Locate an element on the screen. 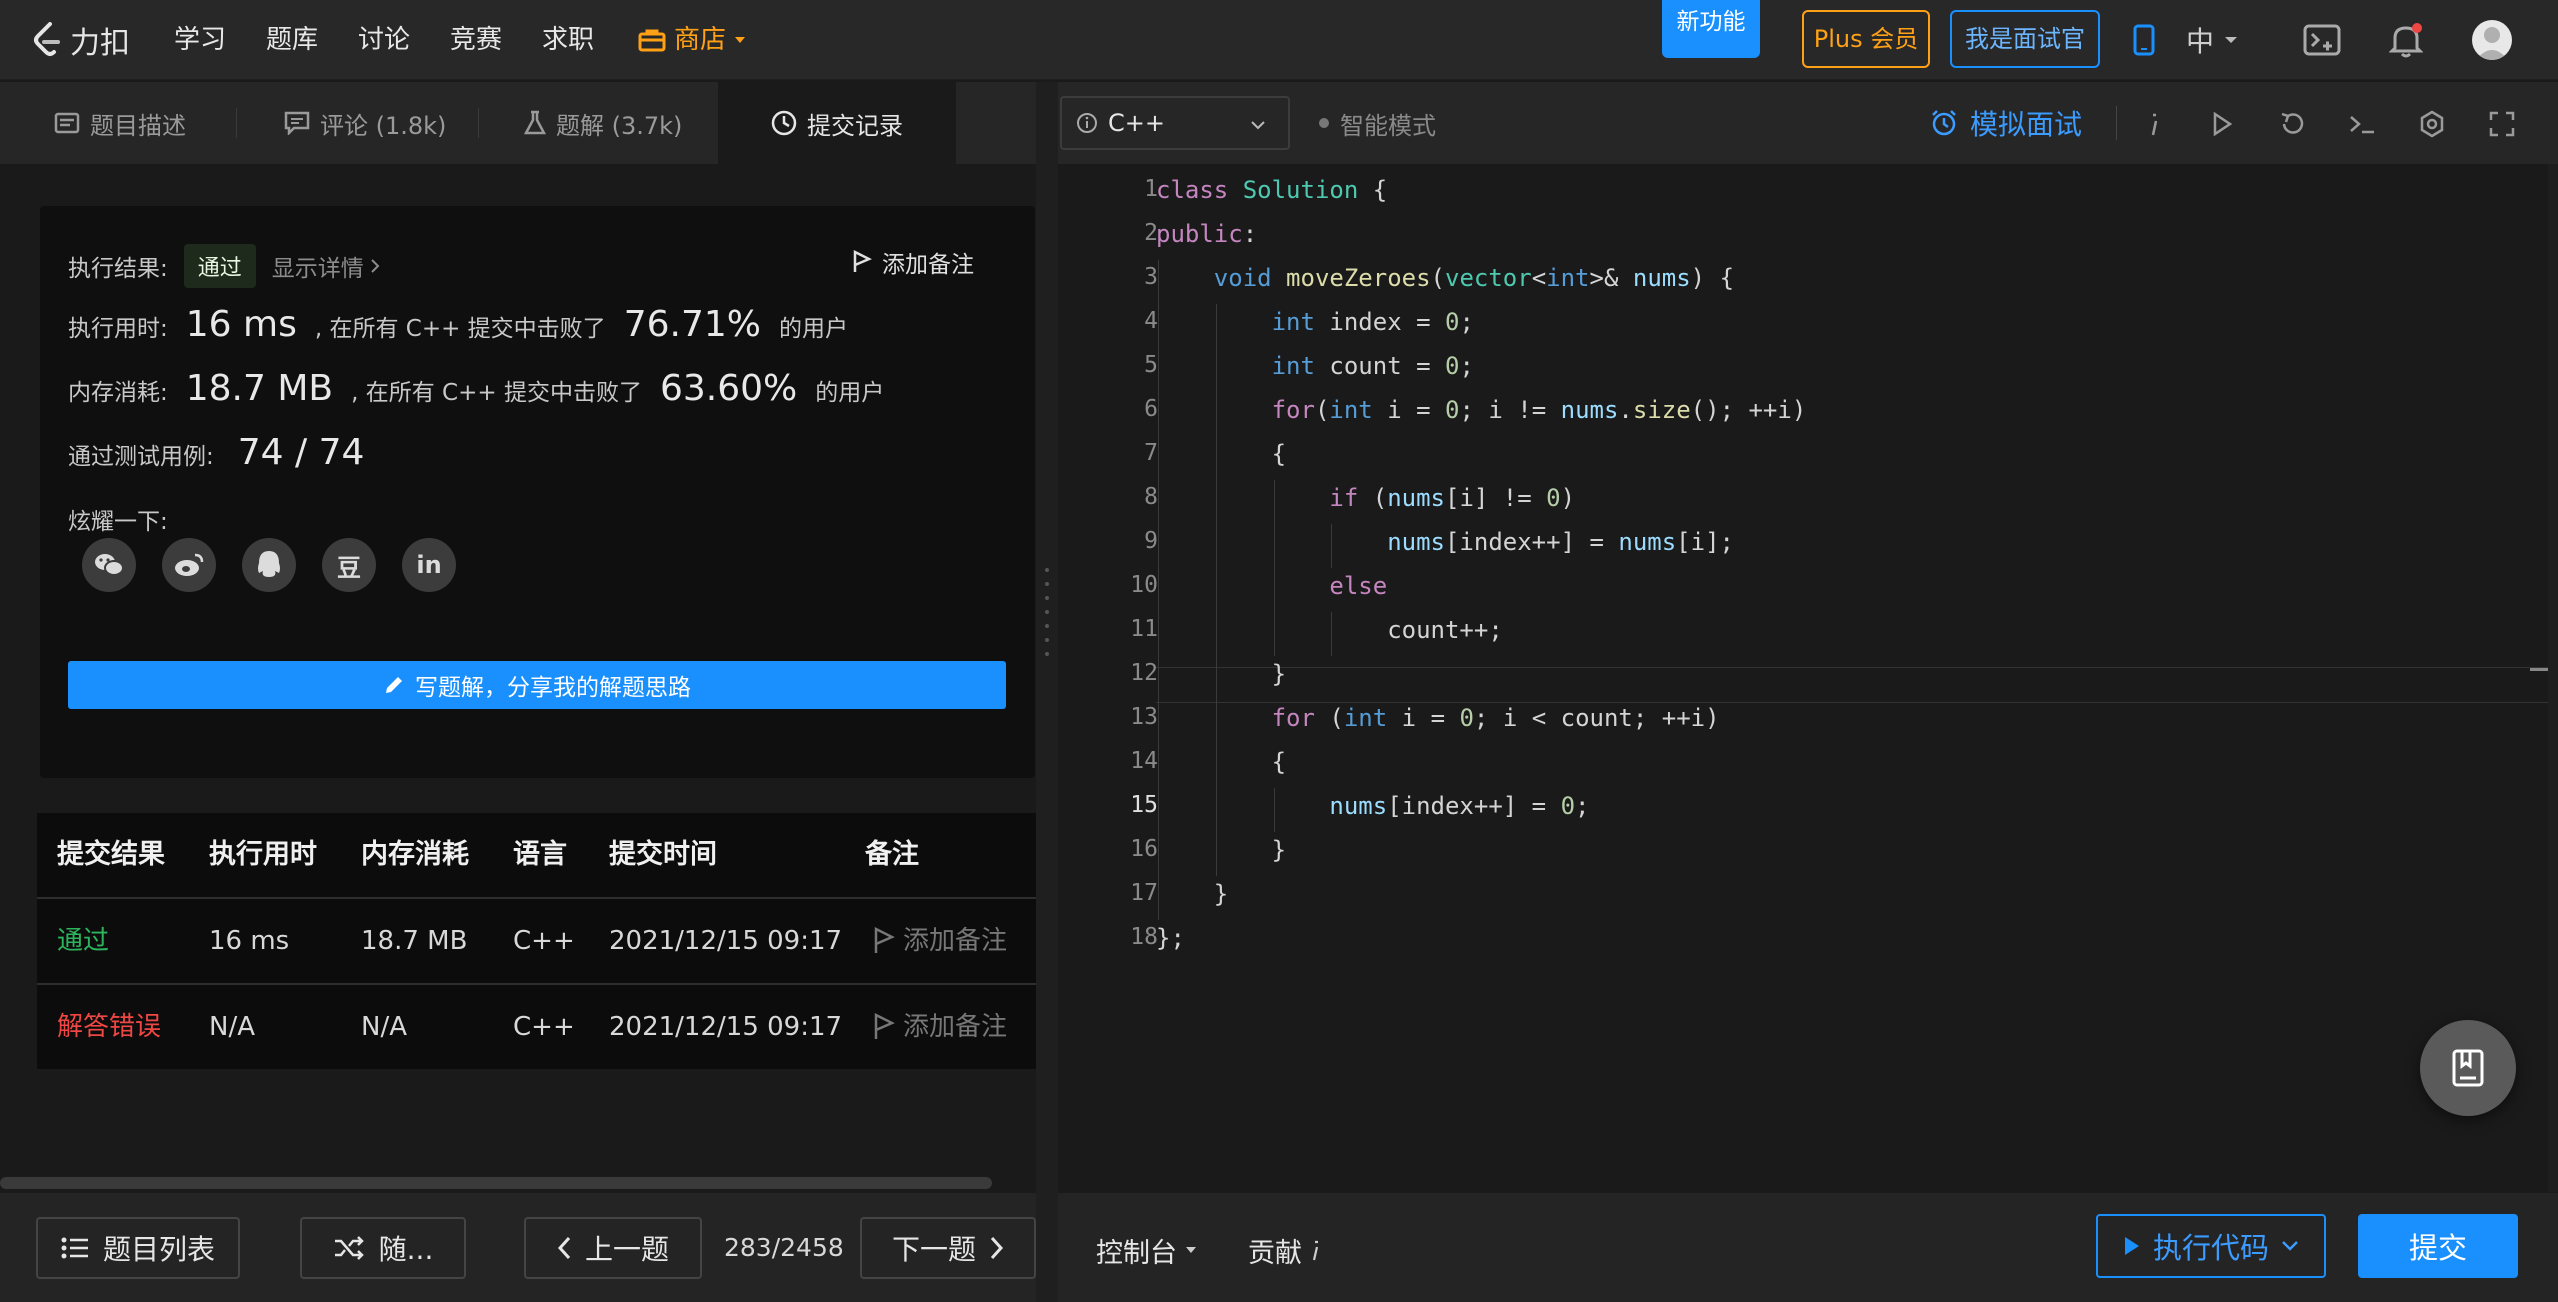  code-line: public: is located at coordinates (1206, 234).